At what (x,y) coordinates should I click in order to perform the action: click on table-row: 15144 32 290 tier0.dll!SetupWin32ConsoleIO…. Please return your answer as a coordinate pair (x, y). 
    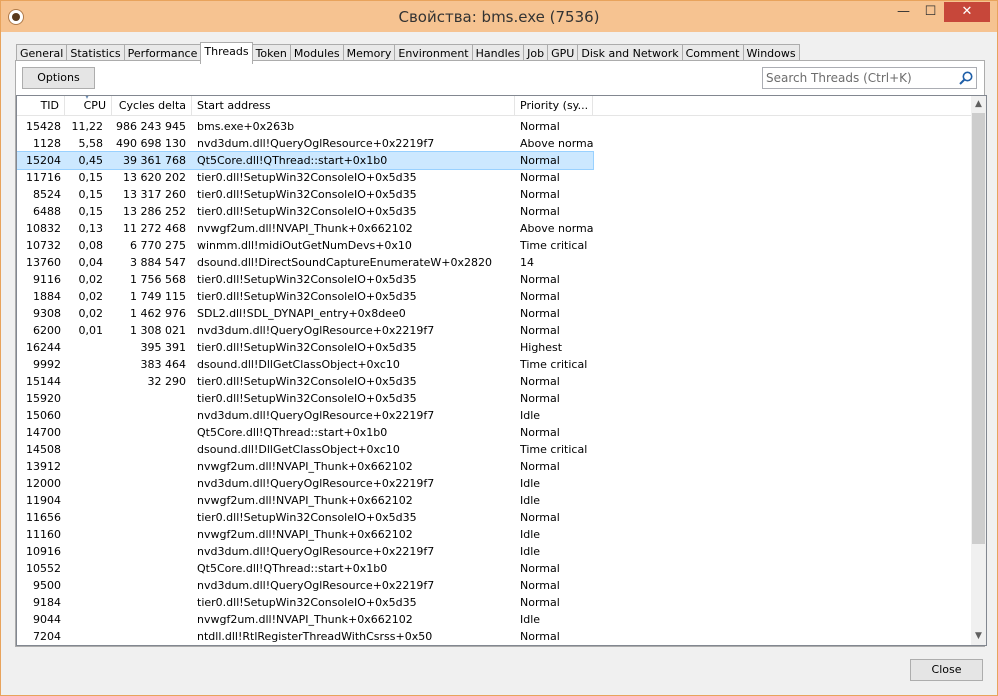
    Looking at the image, I should click on (494, 381).